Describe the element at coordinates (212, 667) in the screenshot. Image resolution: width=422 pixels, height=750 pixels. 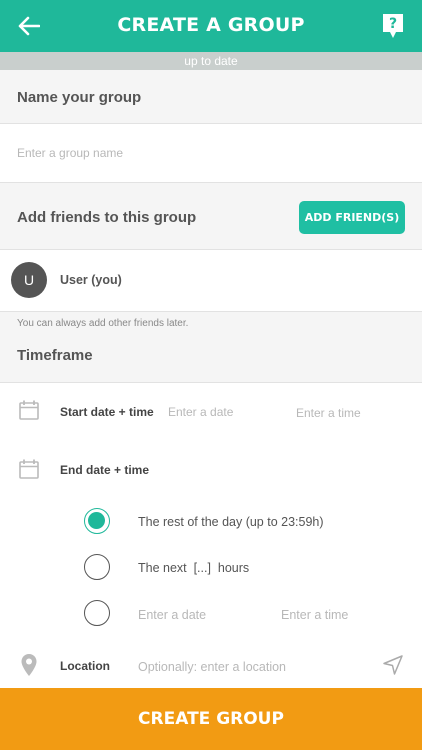
I see `location-input: Optionally: enter a location` at that location.